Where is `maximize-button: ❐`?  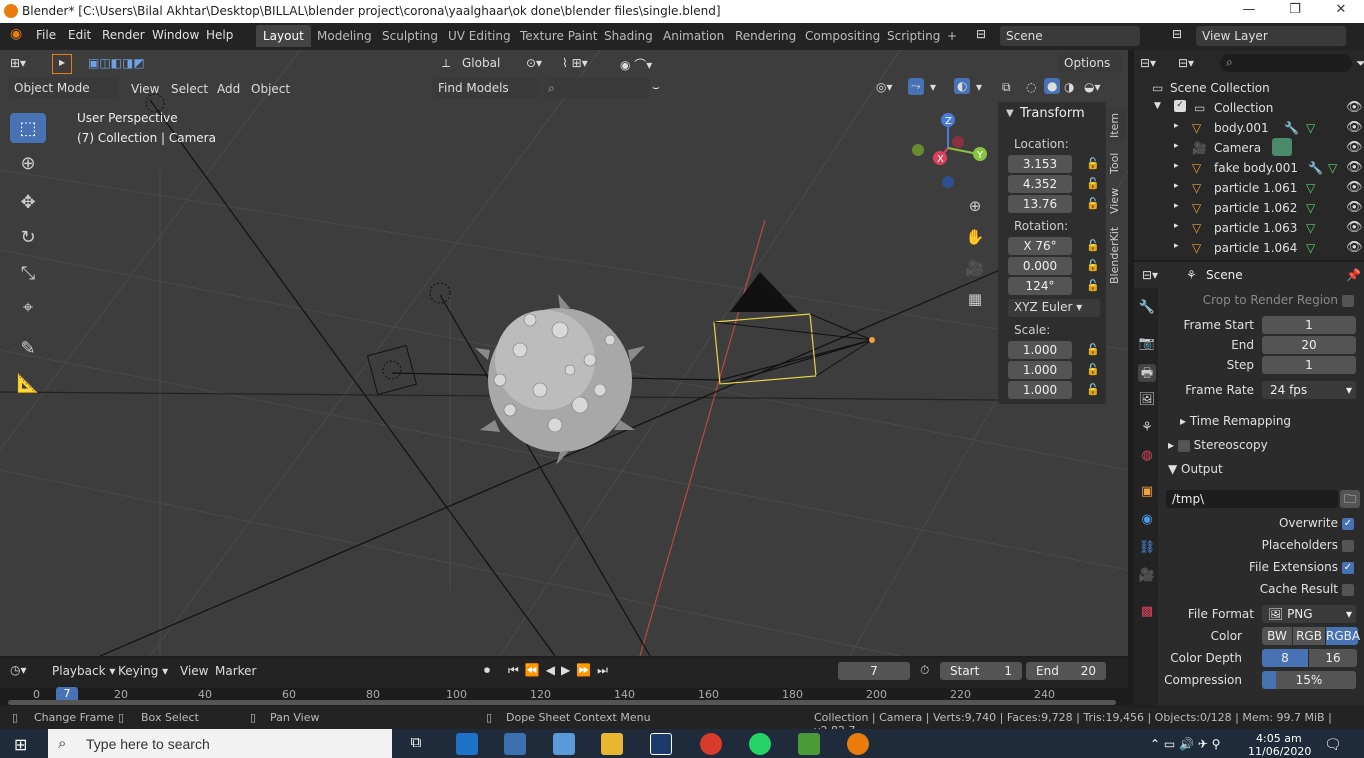
maximize-button: ❐ is located at coordinates (1295, 11).